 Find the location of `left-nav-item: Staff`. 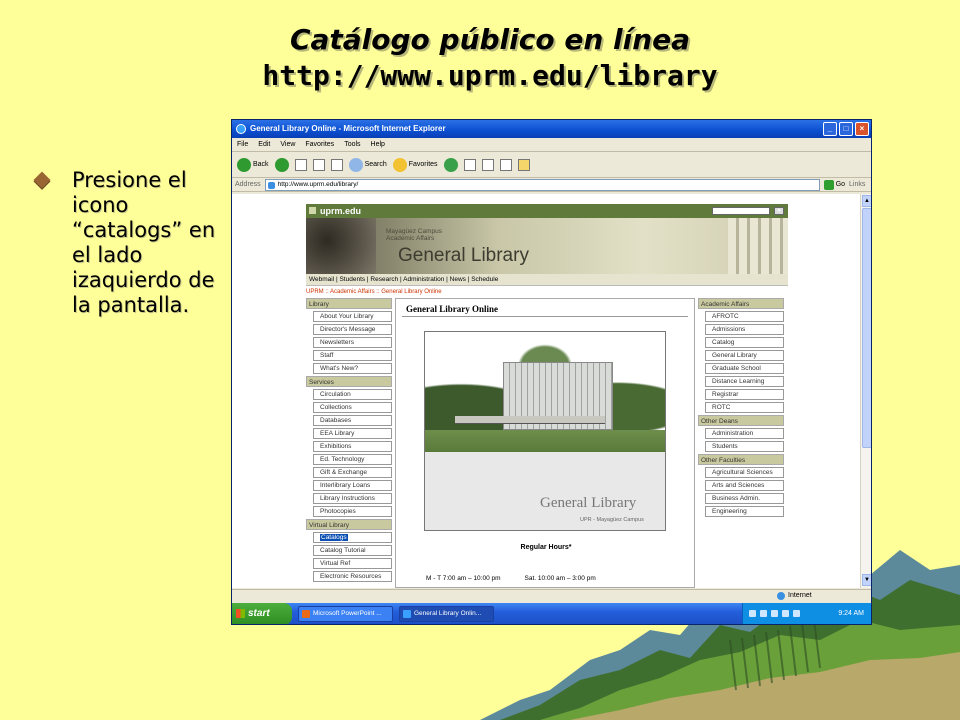

left-nav-item: Staff is located at coordinates (352, 355).